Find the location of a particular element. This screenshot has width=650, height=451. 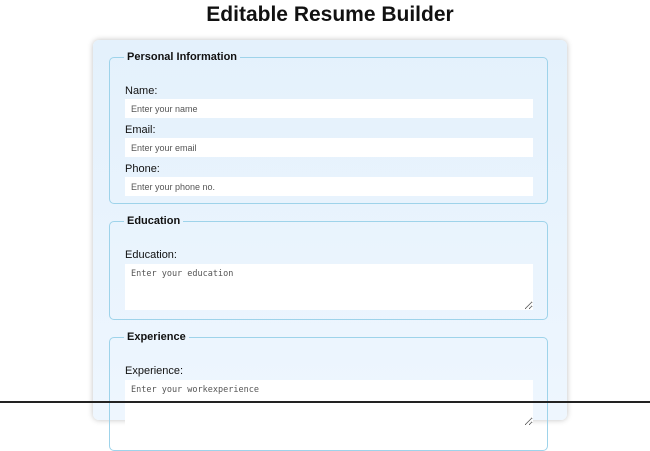

email-input is located at coordinates (329, 147).